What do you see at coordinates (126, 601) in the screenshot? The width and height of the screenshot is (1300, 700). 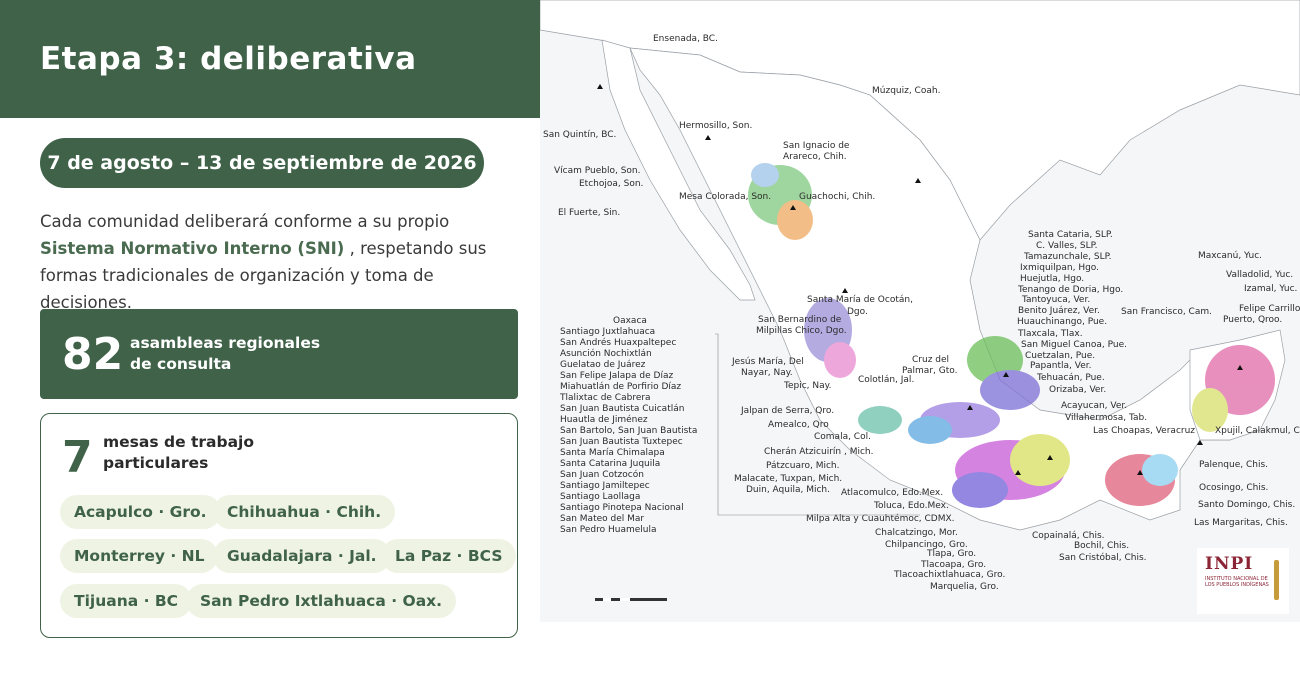 I see `city-chip-tijuana: Tijuana · BC` at bounding box center [126, 601].